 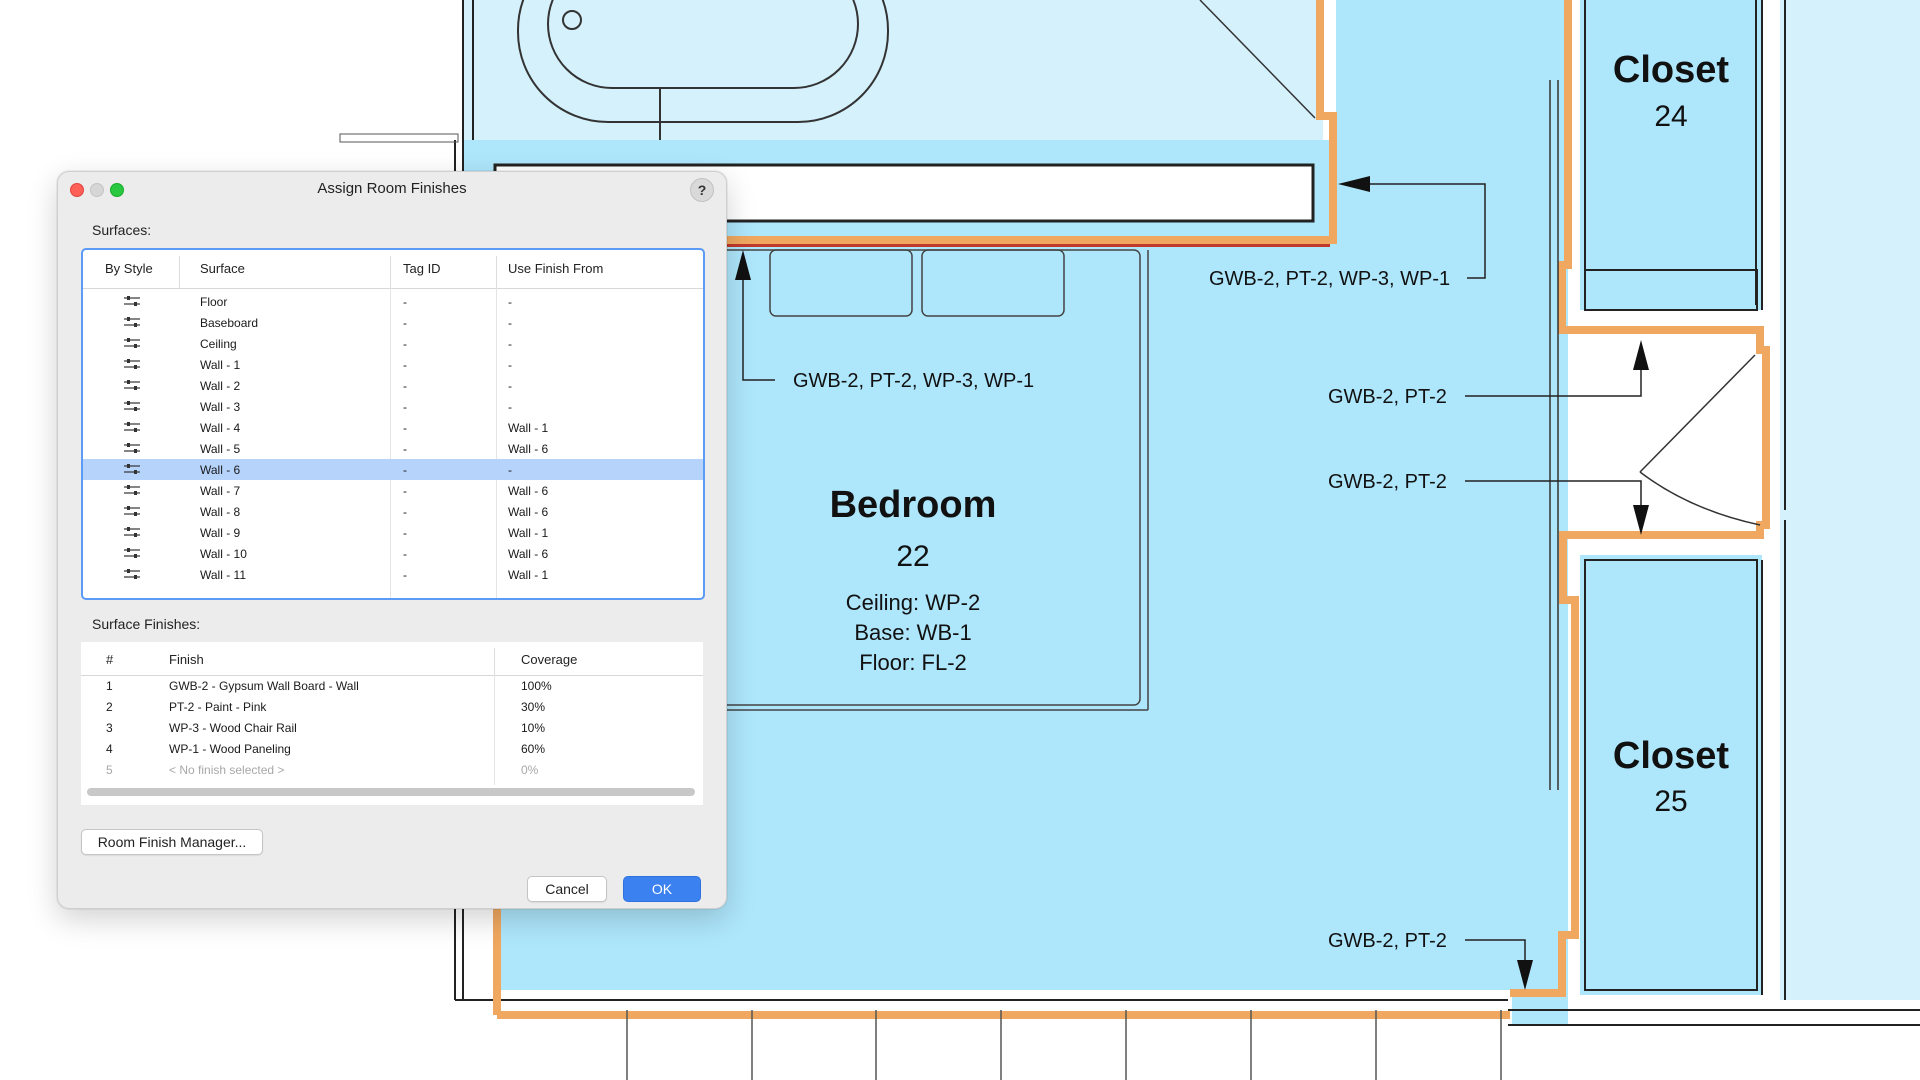 I want to click on callout-bed: GWB-2, PT-2, WP-3, WP-1, so click(x=913, y=381).